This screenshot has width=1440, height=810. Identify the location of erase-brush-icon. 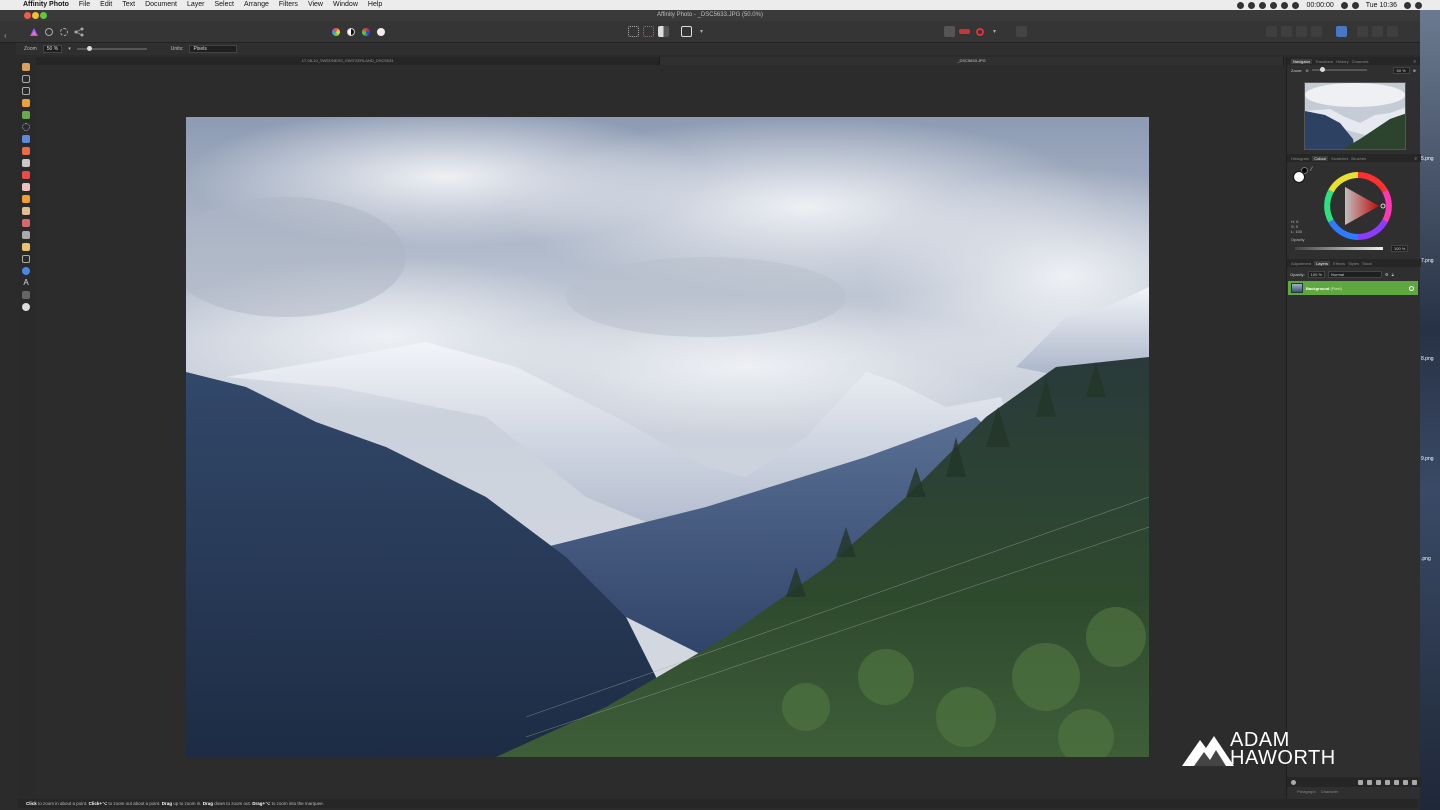
(26, 187).